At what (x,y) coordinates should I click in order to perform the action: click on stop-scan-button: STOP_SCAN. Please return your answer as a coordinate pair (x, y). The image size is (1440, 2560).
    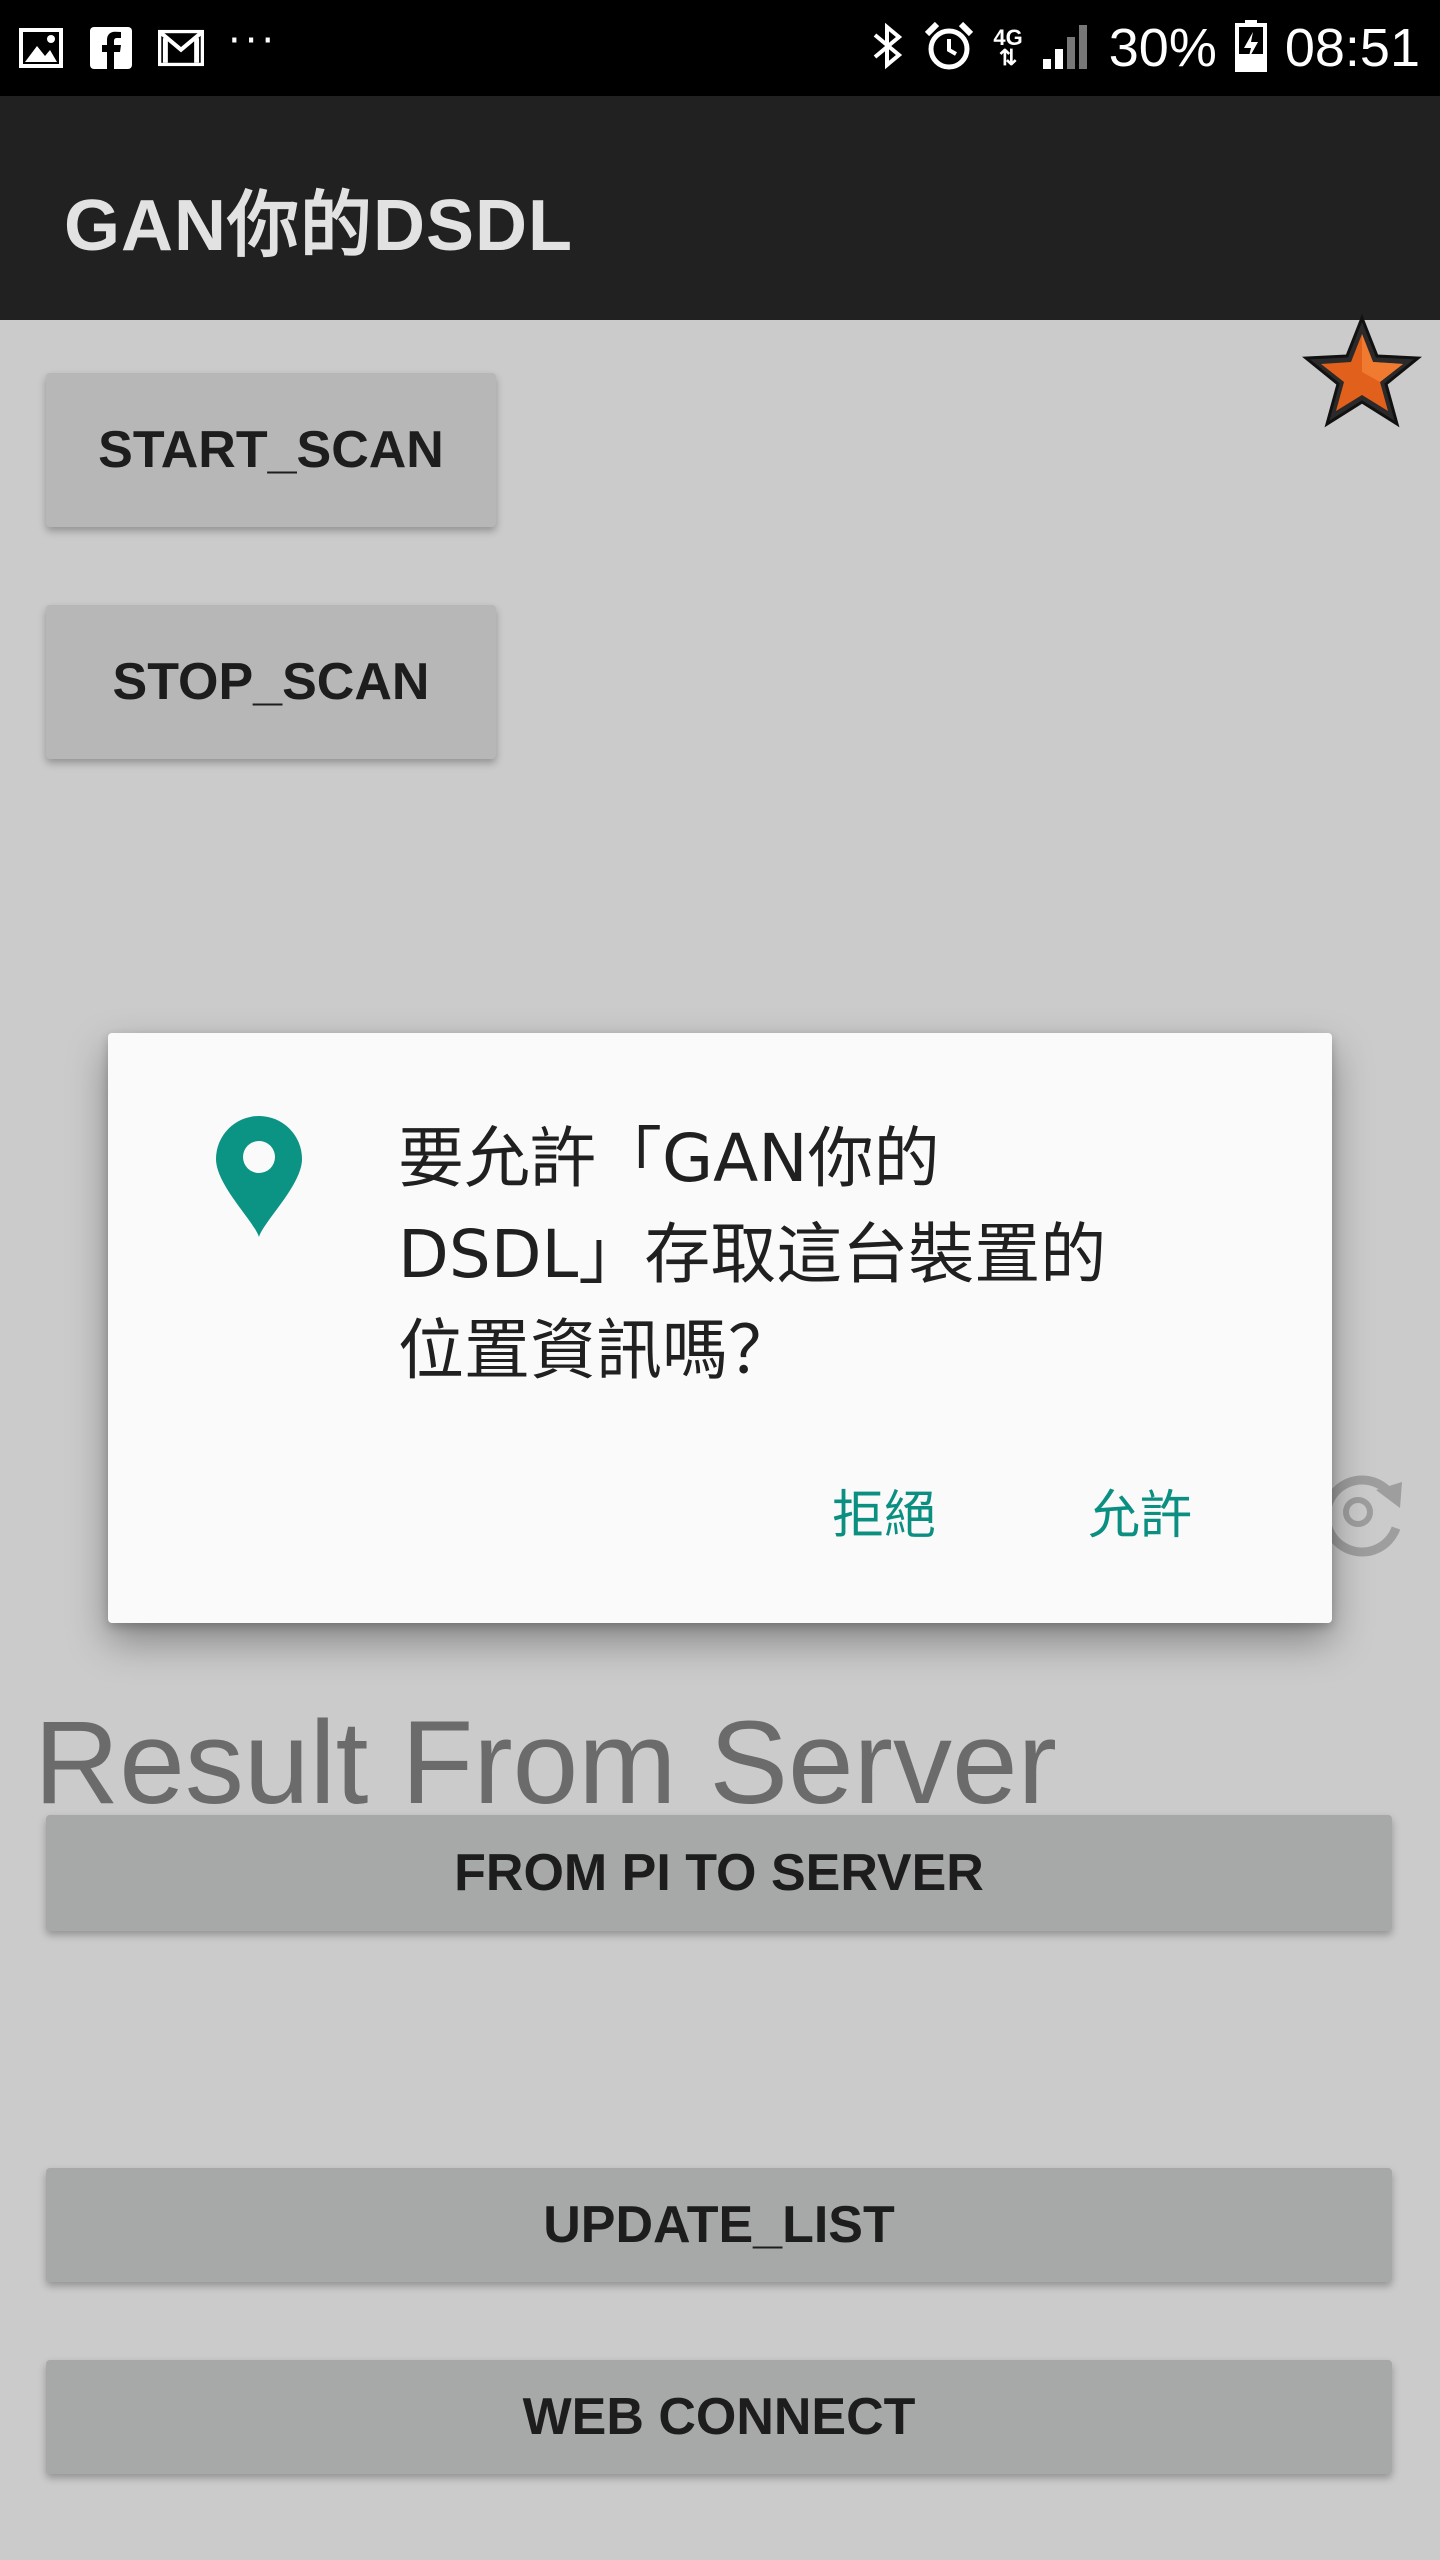
    Looking at the image, I should click on (271, 682).